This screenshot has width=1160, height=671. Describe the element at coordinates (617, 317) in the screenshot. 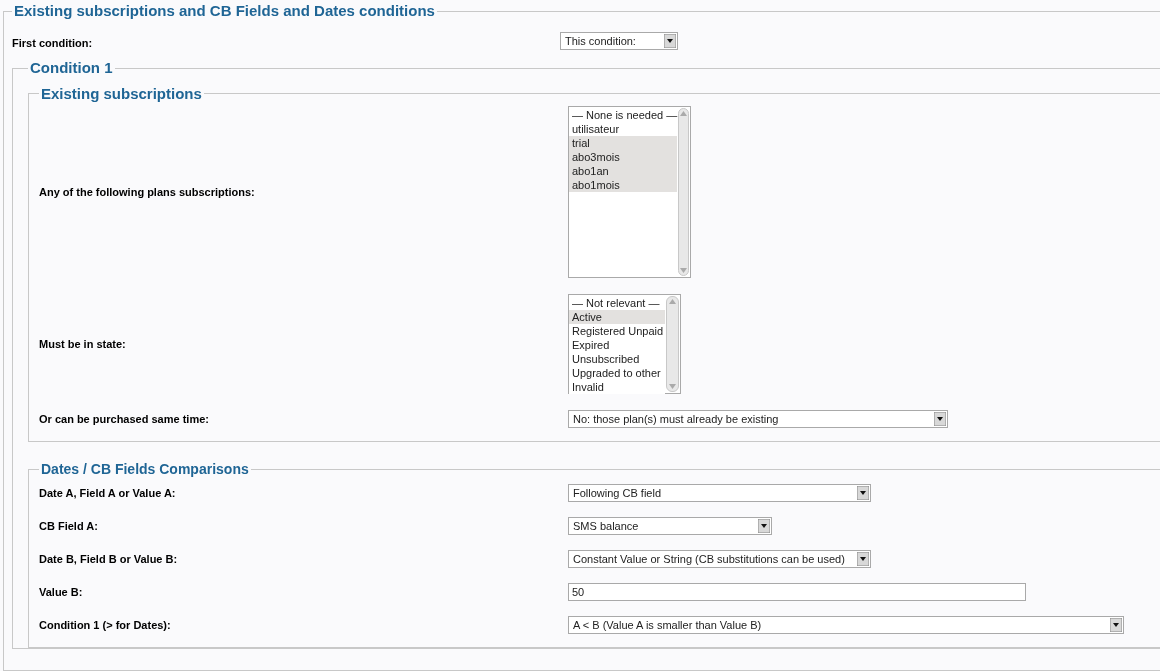

I see `list-option: Active` at that location.